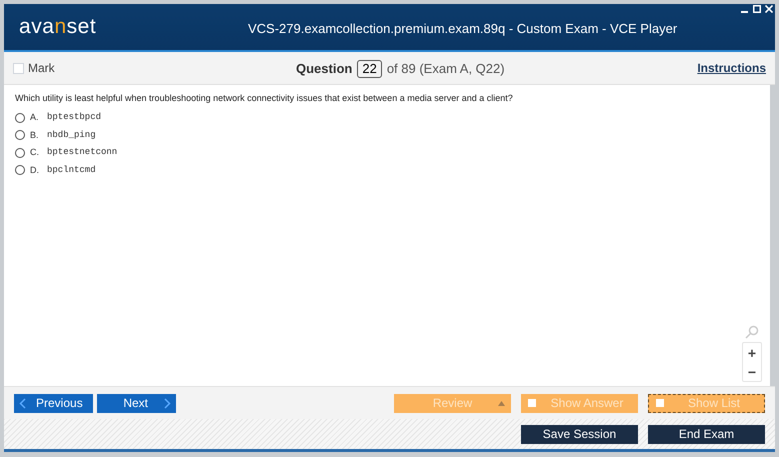 This screenshot has width=779, height=457. I want to click on option-text: bptestbpcd, so click(74, 117).